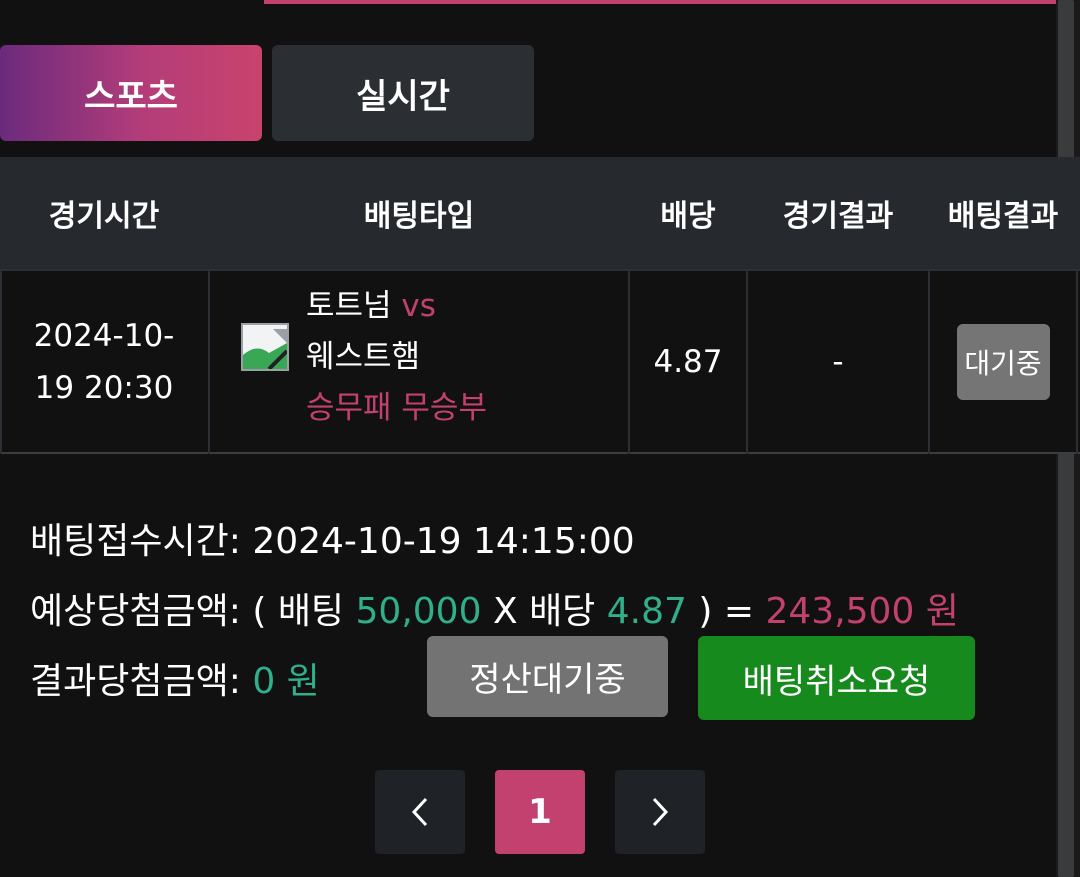  Describe the element at coordinates (135, 541) in the screenshot. I see `receipt-label: 배팅접수시간:` at that location.